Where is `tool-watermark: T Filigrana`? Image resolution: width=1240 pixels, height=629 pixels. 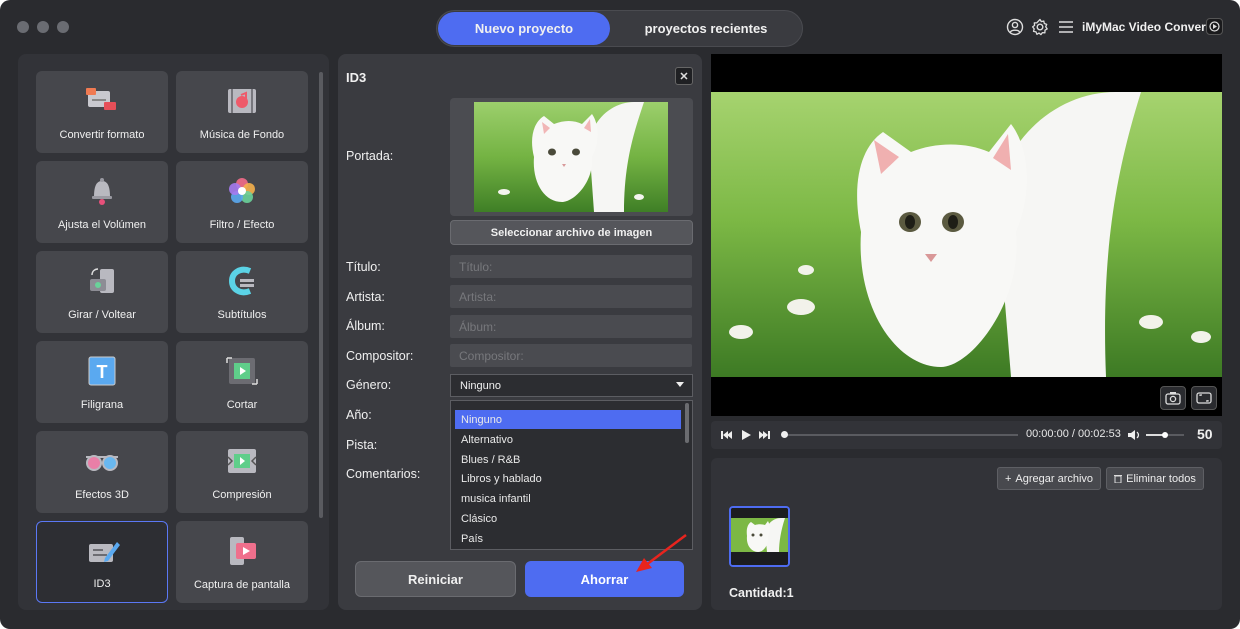
tool-watermark: T Filigrana is located at coordinates (102, 382).